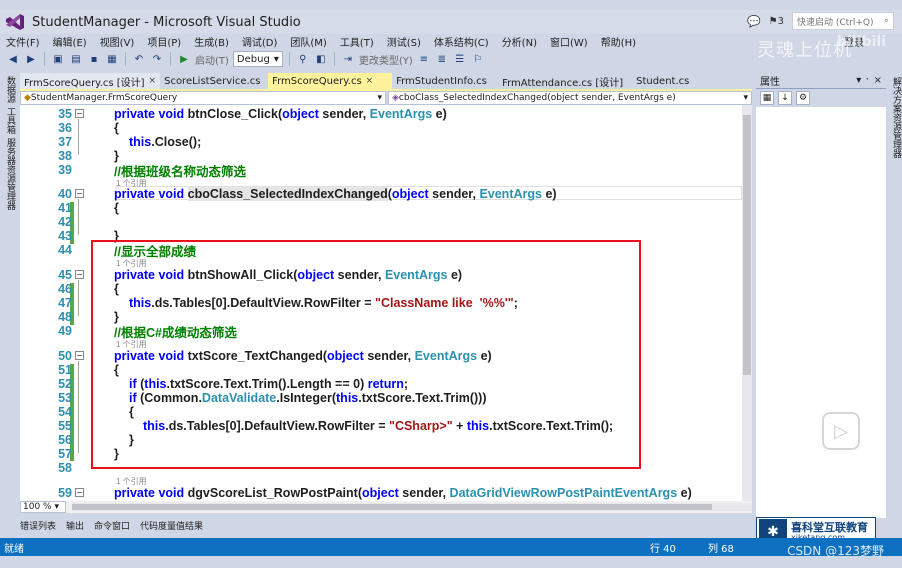 The height and width of the screenshot is (568, 902). I want to click on menu-help: 帮助(H), so click(618, 41).